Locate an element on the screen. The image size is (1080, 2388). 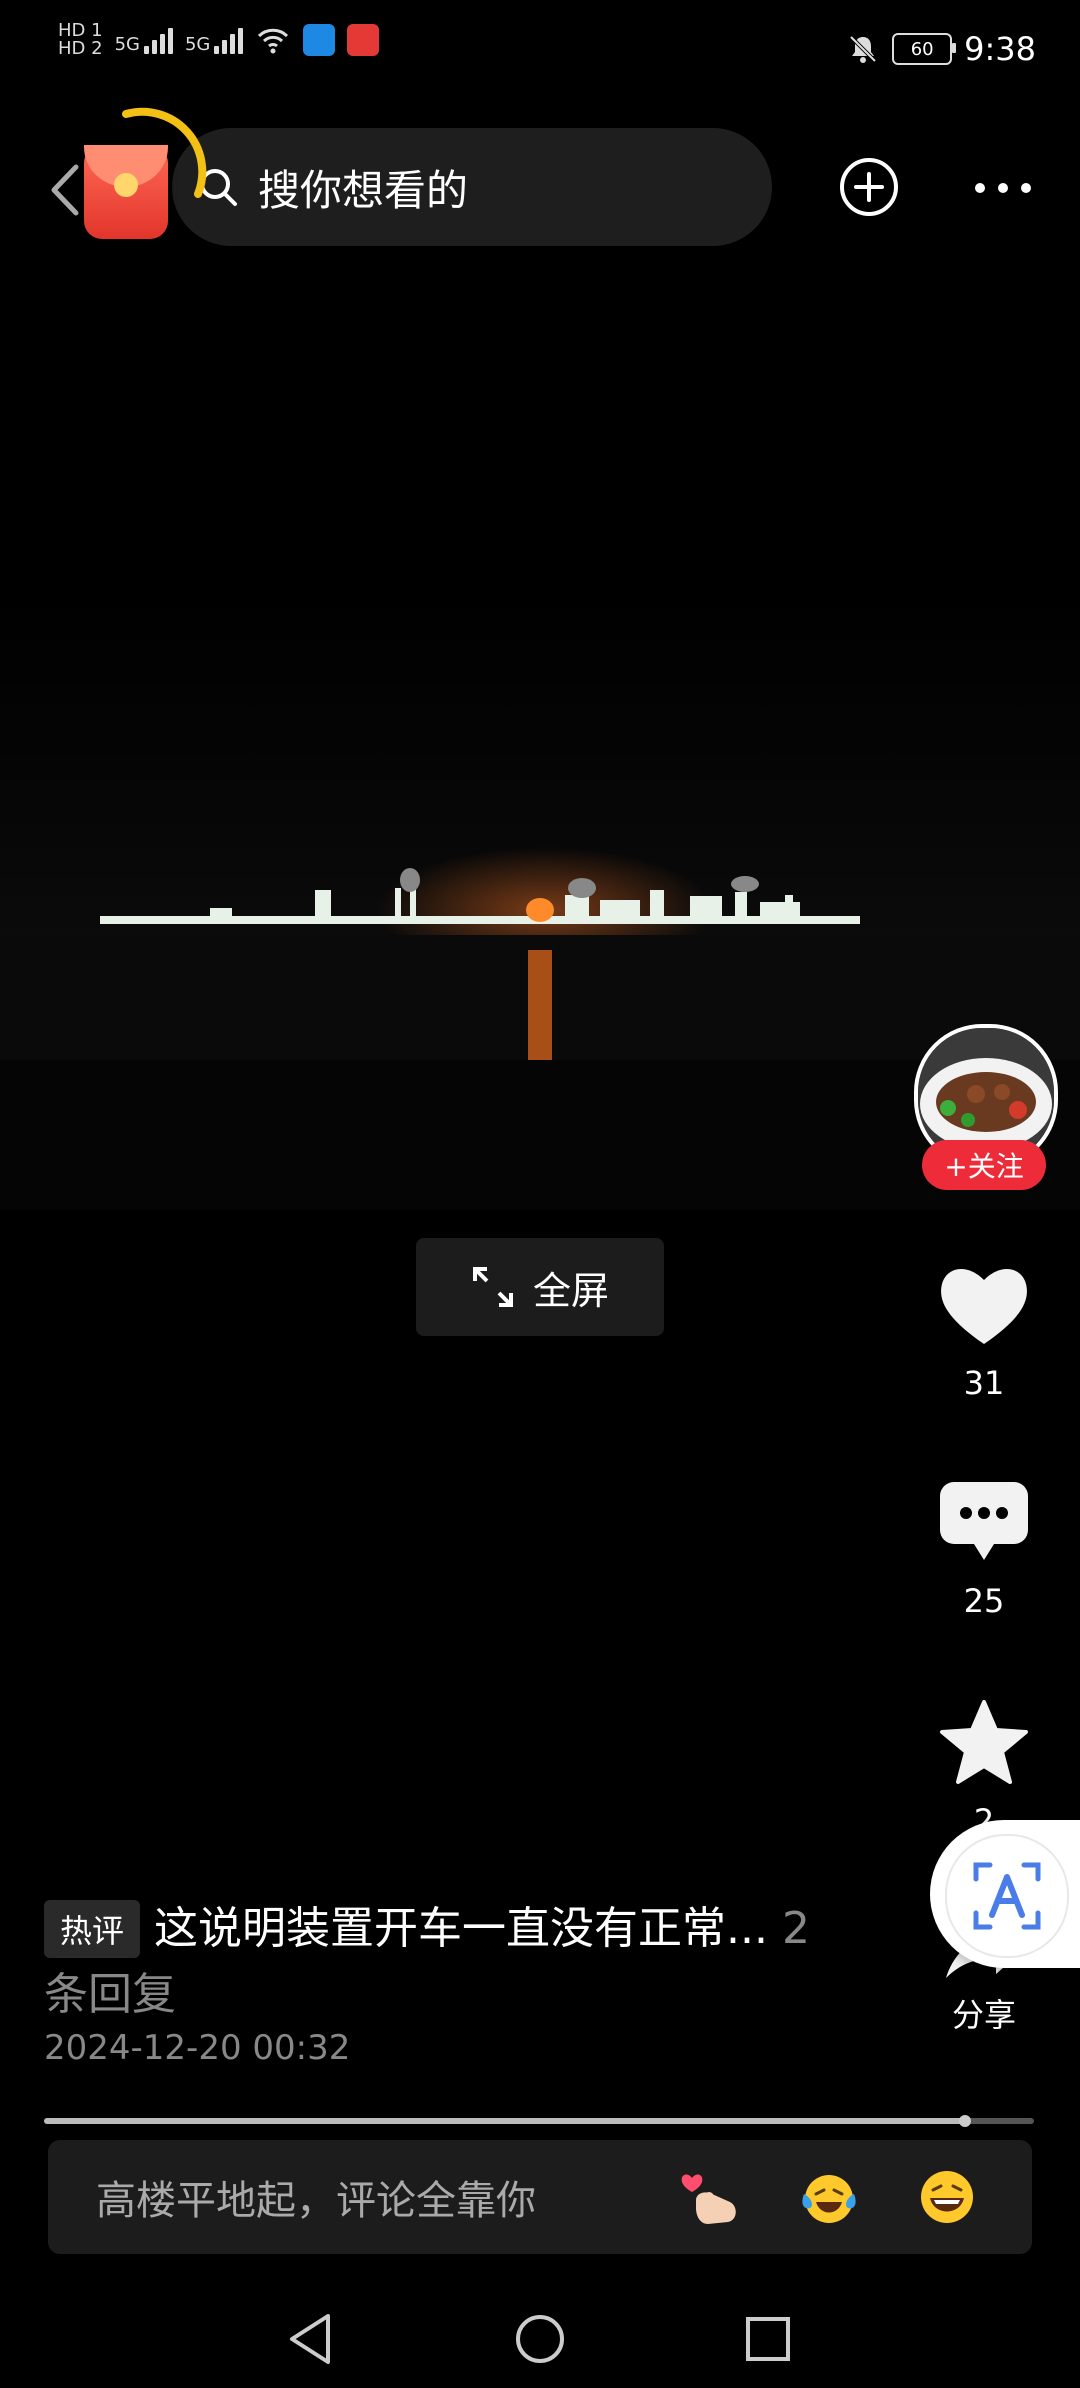
system-nav-bar is located at coordinates (540, 2339).